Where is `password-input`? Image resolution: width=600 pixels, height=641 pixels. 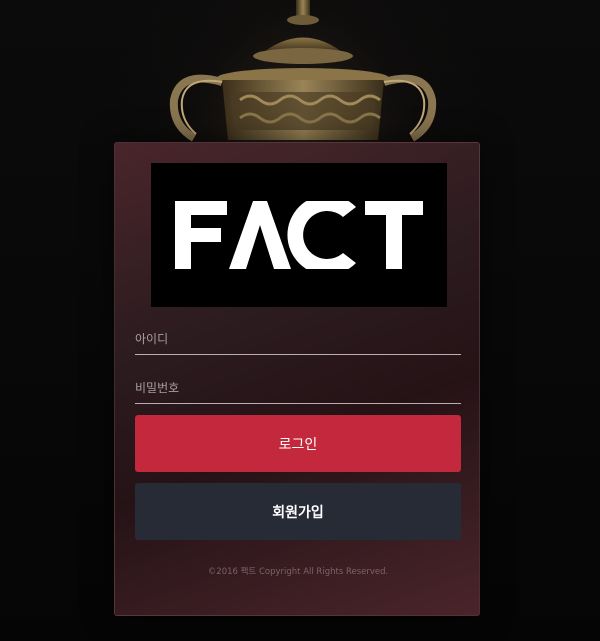
password-input is located at coordinates (298, 385).